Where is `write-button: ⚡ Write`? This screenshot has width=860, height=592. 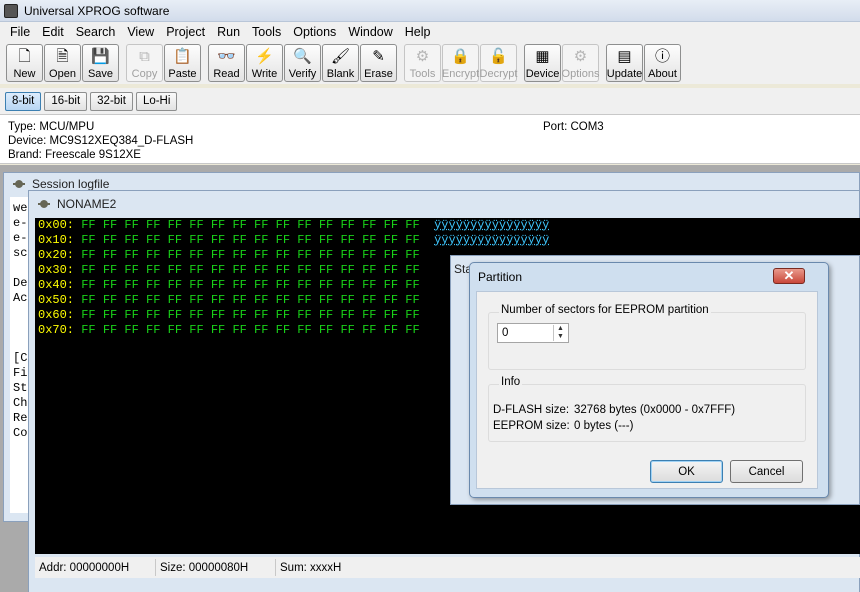
write-button: ⚡ Write is located at coordinates (264, 63).